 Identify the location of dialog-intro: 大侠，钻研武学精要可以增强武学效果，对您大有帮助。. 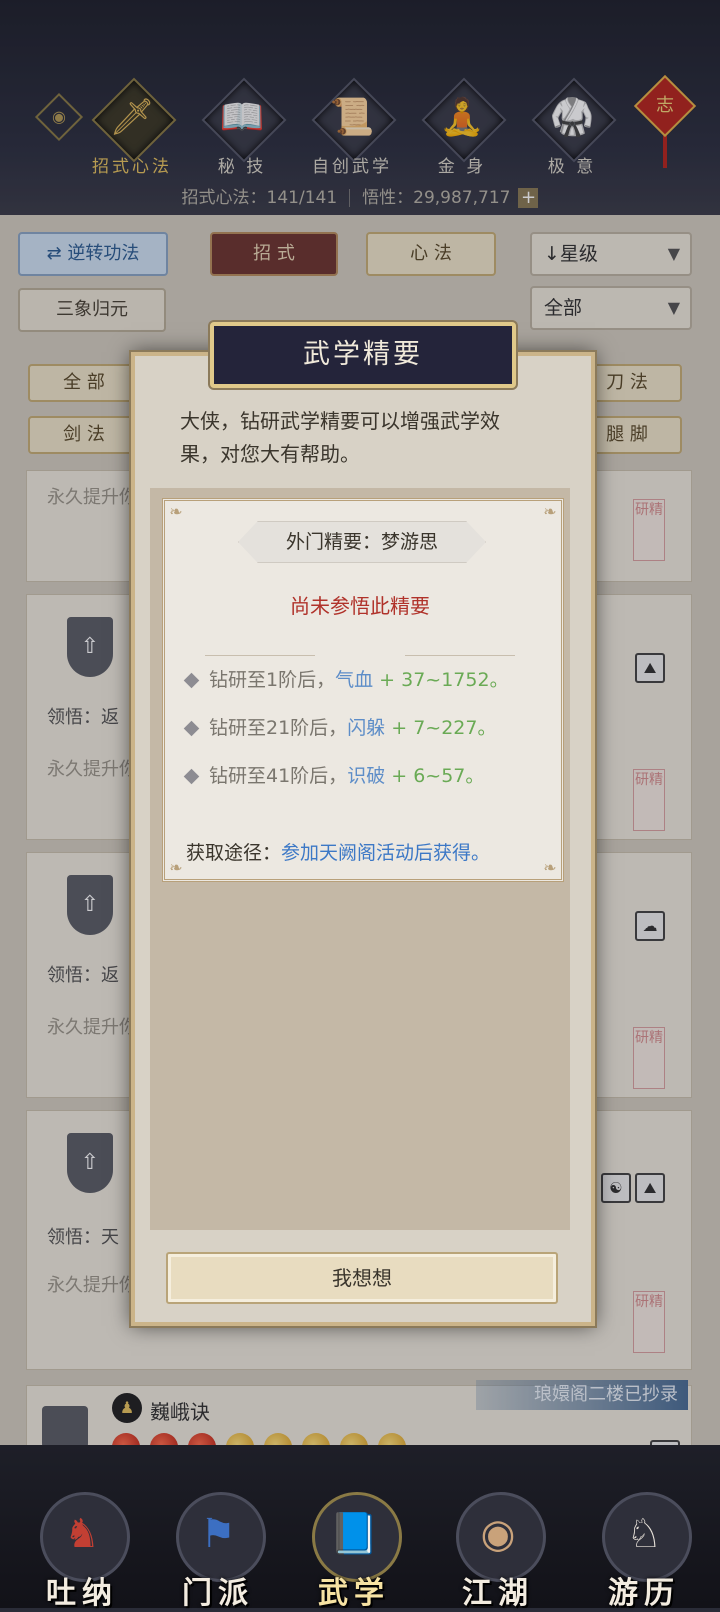
(340, 437).